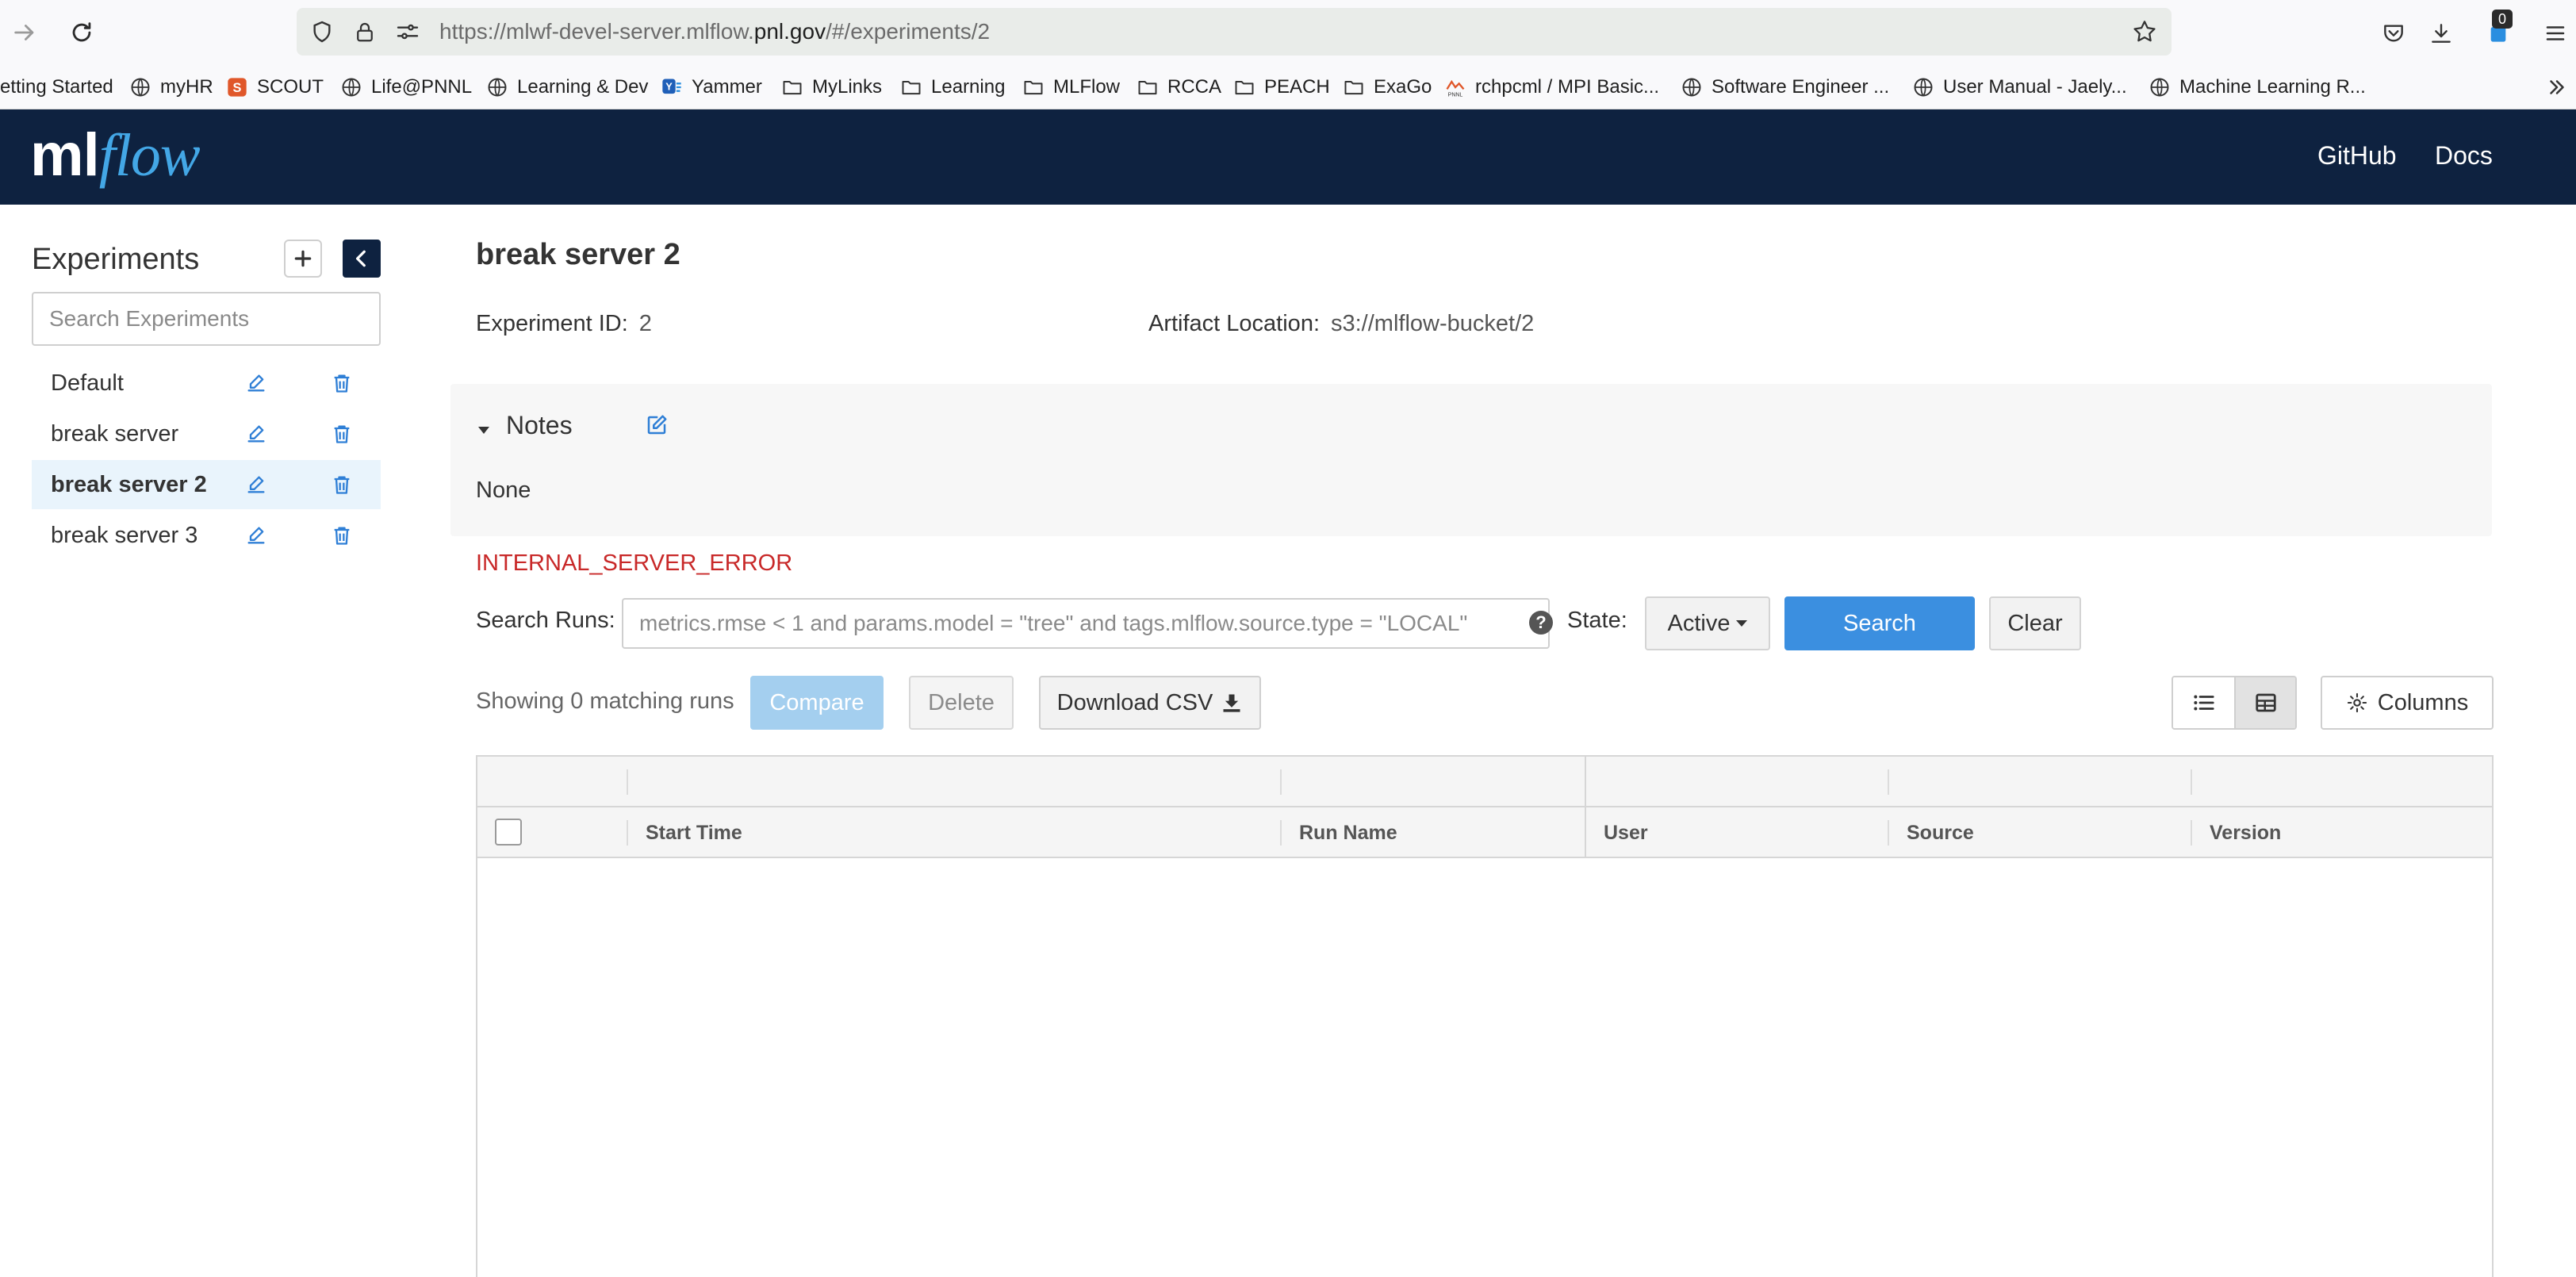  Describe the element at coordinates (694, 834) in the screenshot. I see `column-header-start-time: Start Time` at that location.